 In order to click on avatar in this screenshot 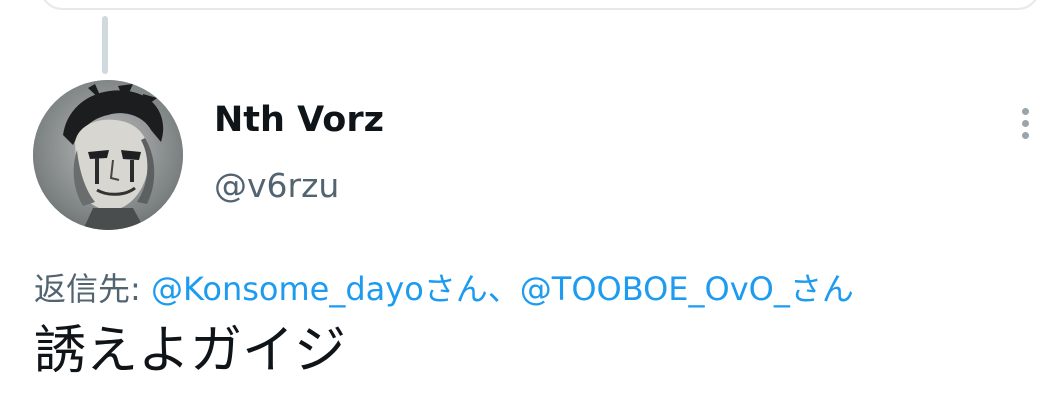, I will do `click(108, 155)`.